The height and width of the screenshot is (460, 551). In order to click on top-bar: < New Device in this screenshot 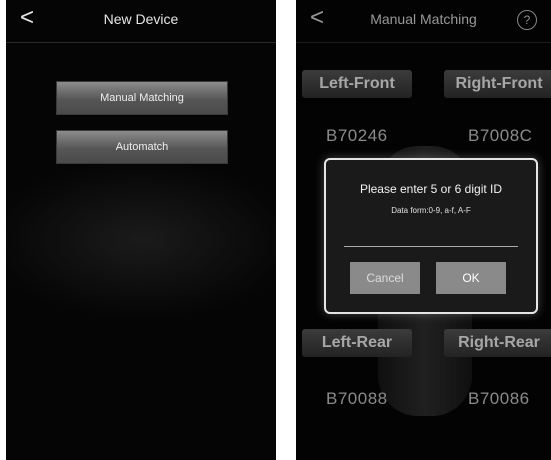, I will do `click(141, 21)`.